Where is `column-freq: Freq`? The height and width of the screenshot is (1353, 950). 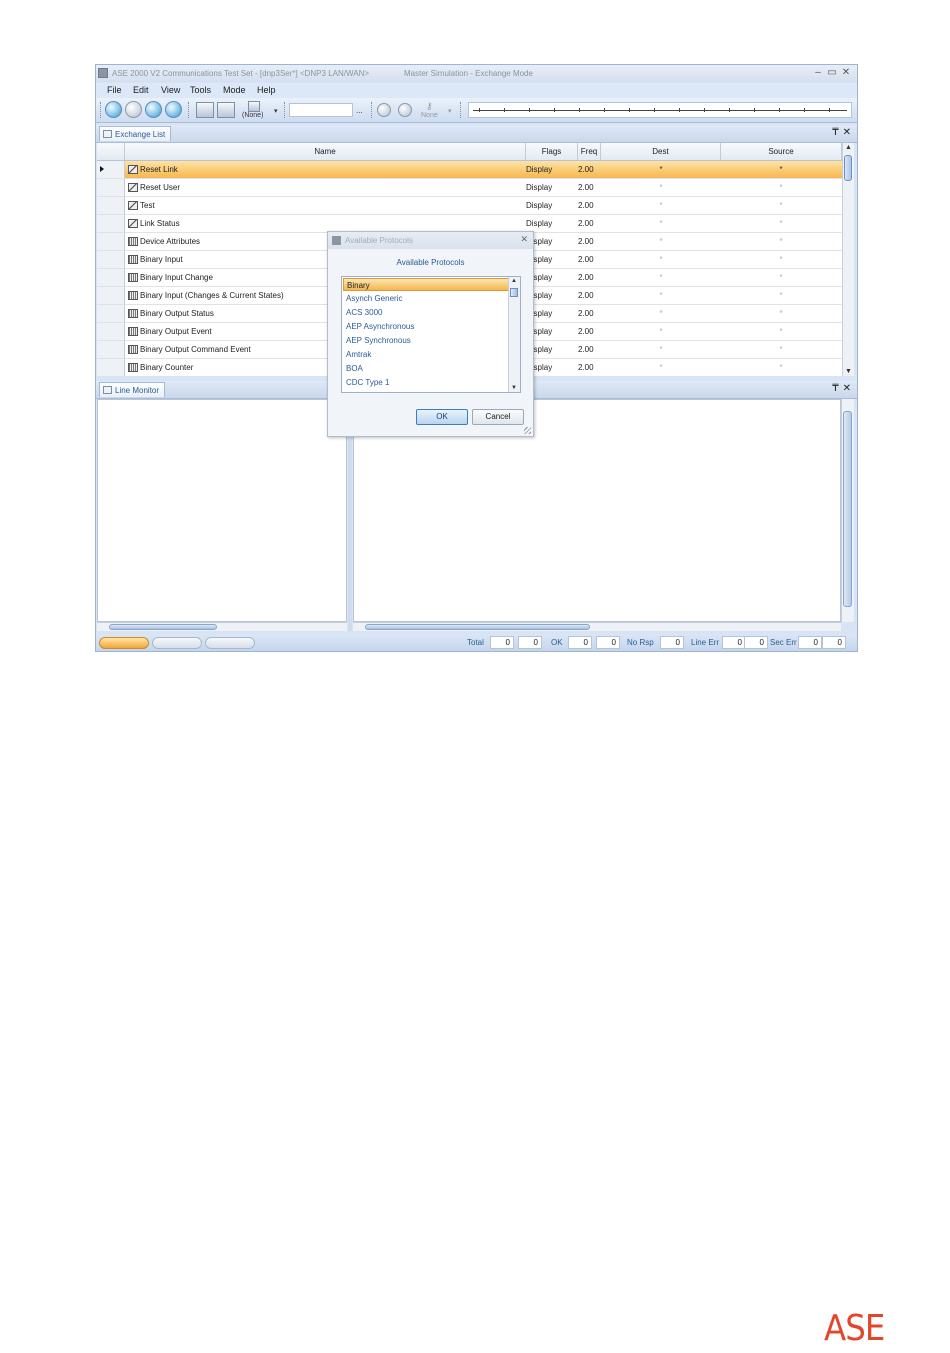
column-freq: Freq is located at coordinates (589, 151).